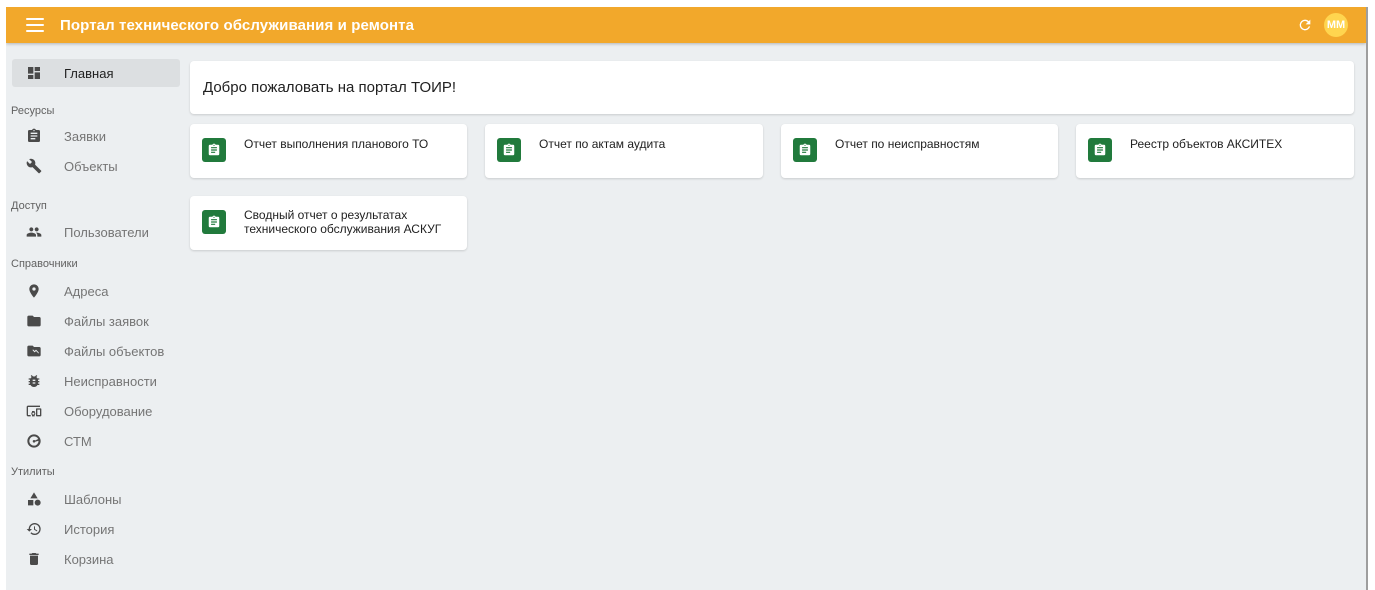 This screenshot has height=590, width=1375. What do you see at coordinates (86, 291) in the screenshot?
I see `sidebar-item-label: Адреса` at bounding box center [86, 291].